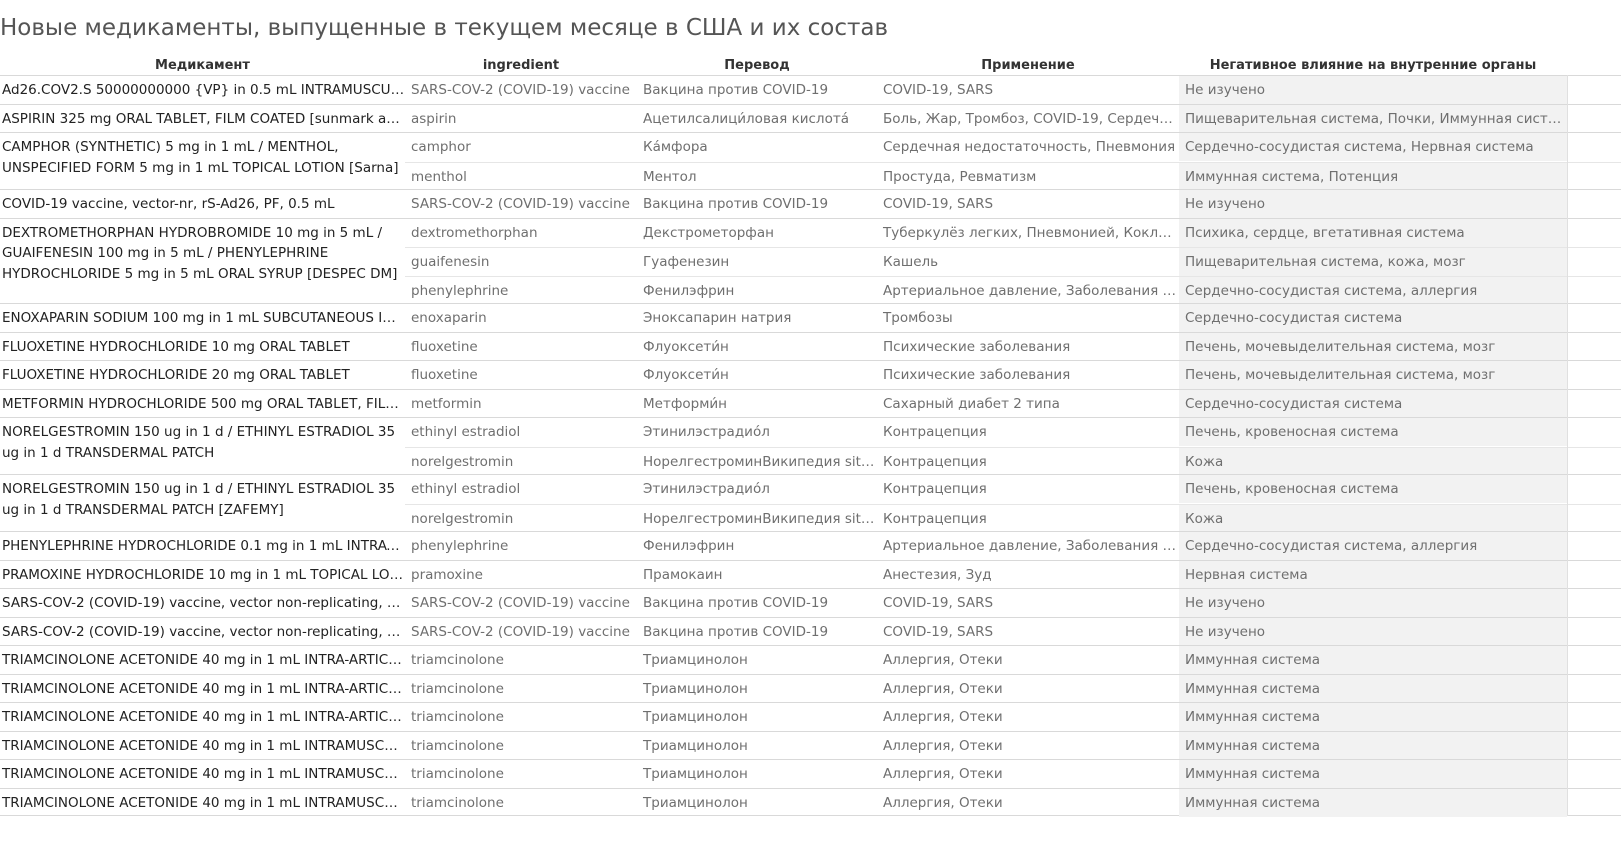  Describe the element at coordinates (521, 147) in the screenshot. I see `ingredient-cell: camphor` at that location.